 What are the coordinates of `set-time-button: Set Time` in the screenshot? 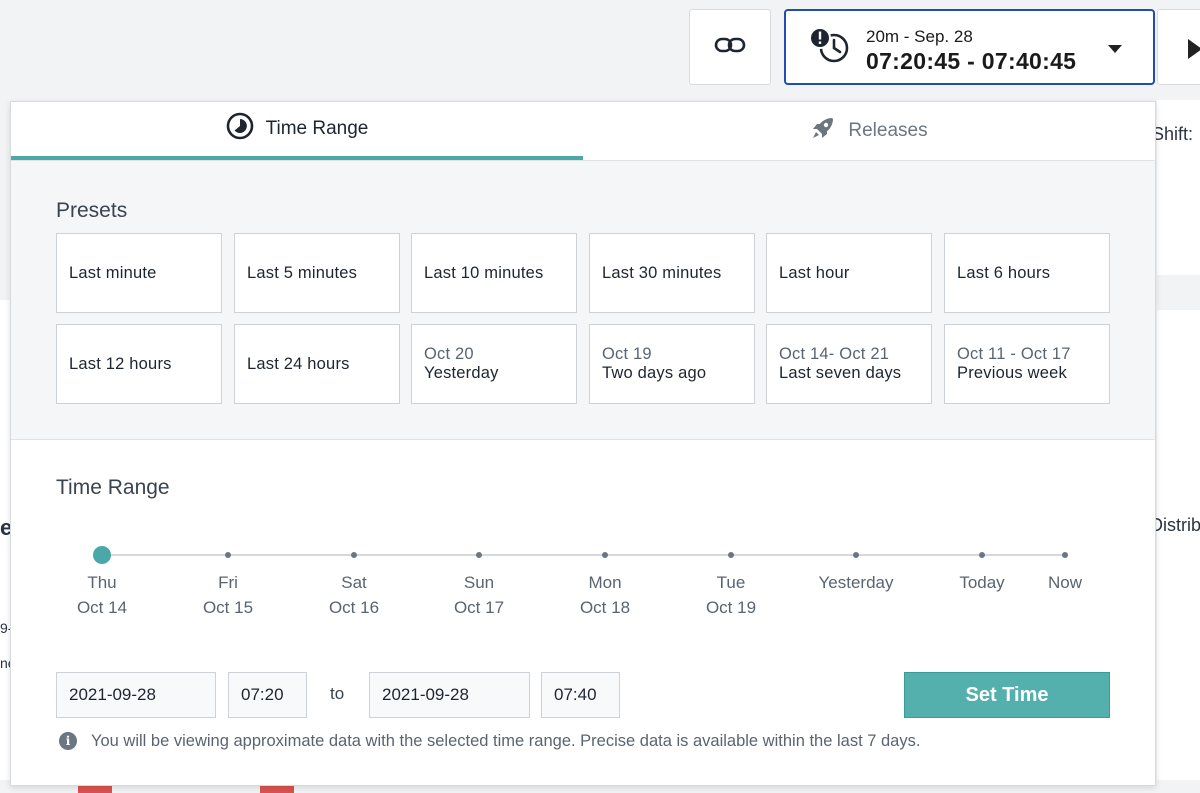 It's located at (1007, 695).